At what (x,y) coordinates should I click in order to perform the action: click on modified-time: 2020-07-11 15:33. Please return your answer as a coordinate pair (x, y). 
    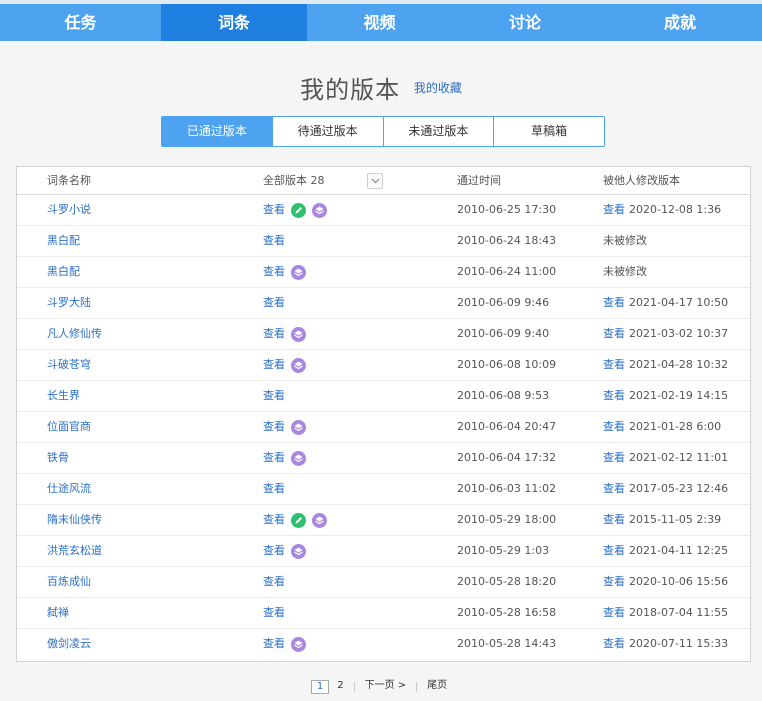
    Looking at the image, I should click on (679, 643).